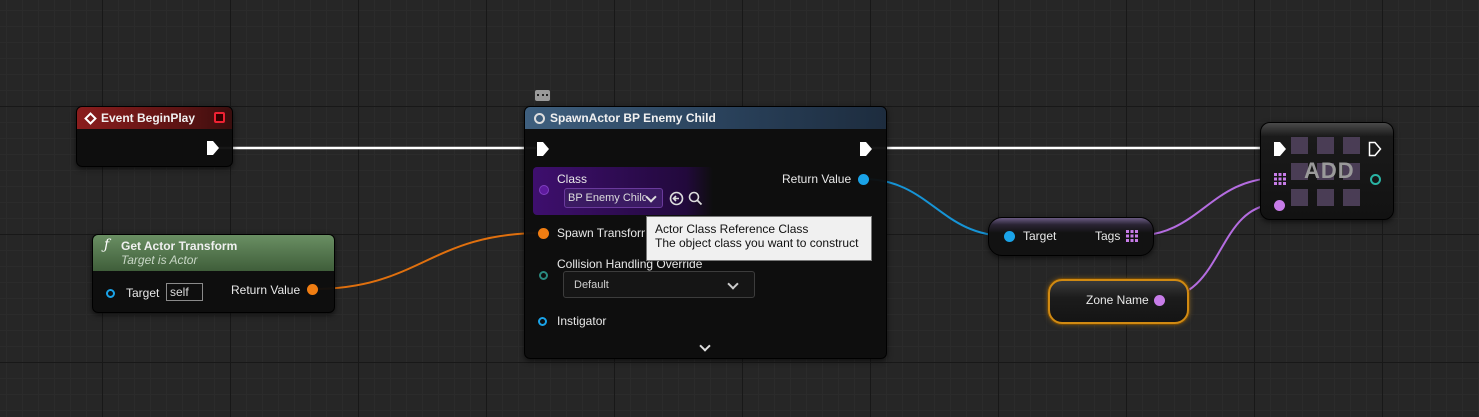 The width and height of the screenshot is (1479, 417). I want to click on use-selected-asset-icon, so click(676, 198).